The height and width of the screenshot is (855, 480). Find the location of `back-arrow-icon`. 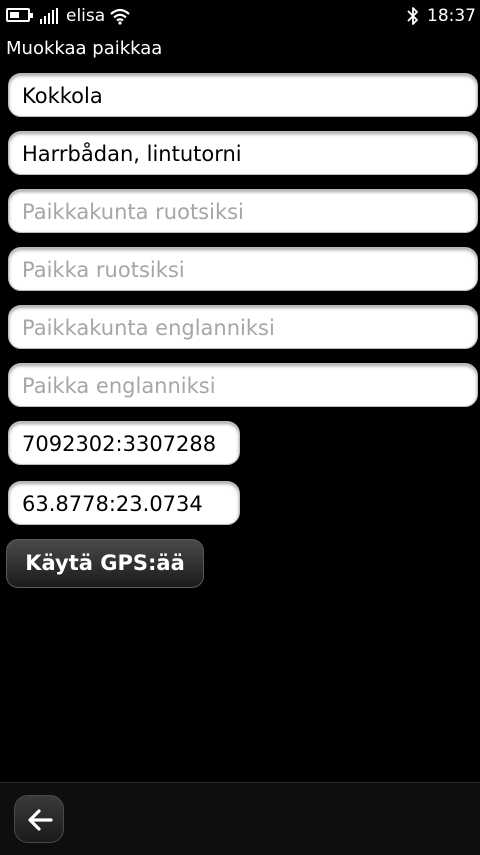

back-arrow-icon is located at coordinates (40, 820).